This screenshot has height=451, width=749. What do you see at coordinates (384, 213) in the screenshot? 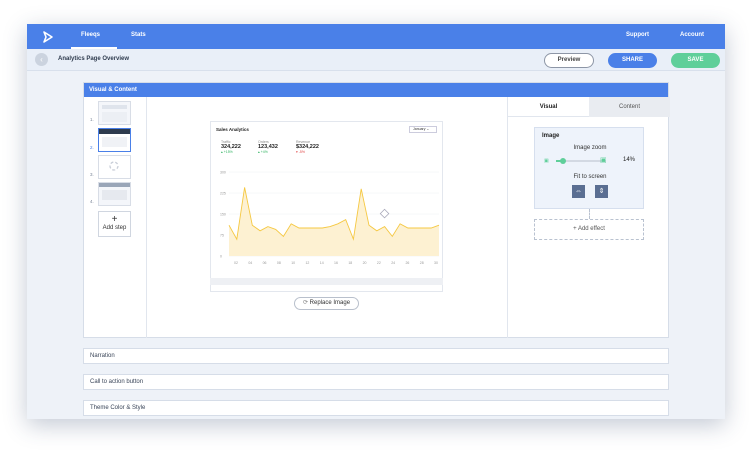
I see `hover-marker-icon` at bounding box center [384, 213].